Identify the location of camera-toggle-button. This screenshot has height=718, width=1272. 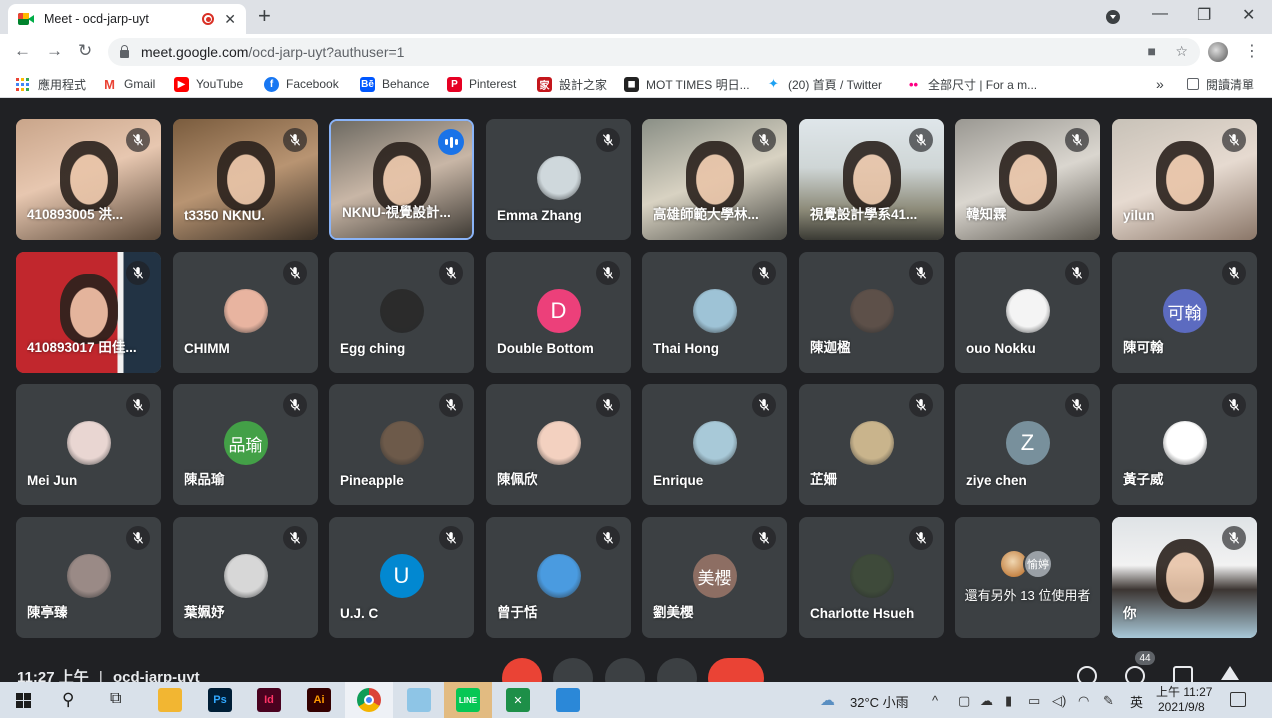
(573, 670).